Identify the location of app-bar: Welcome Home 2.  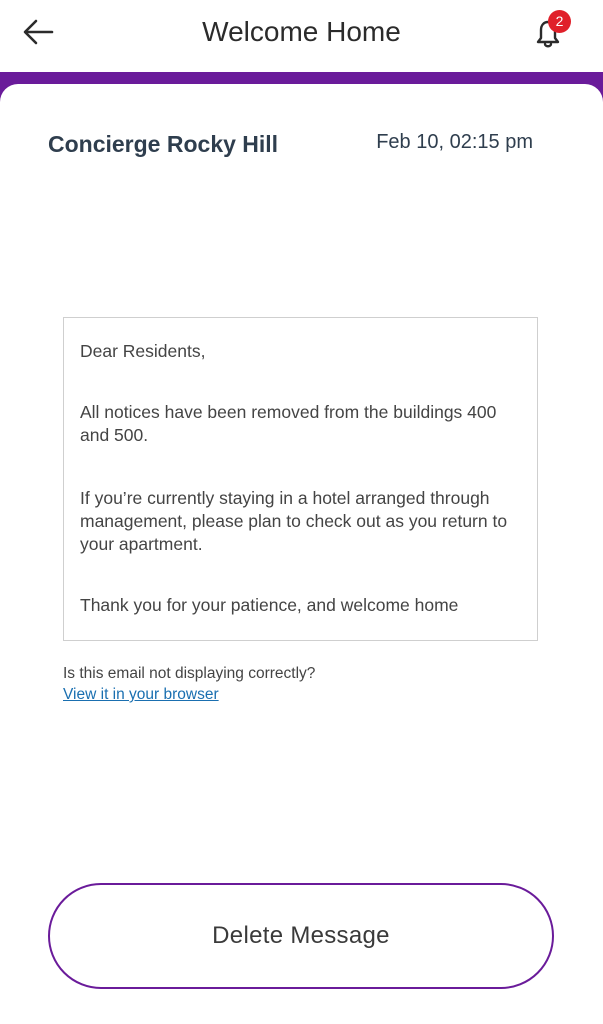
(301, 36).